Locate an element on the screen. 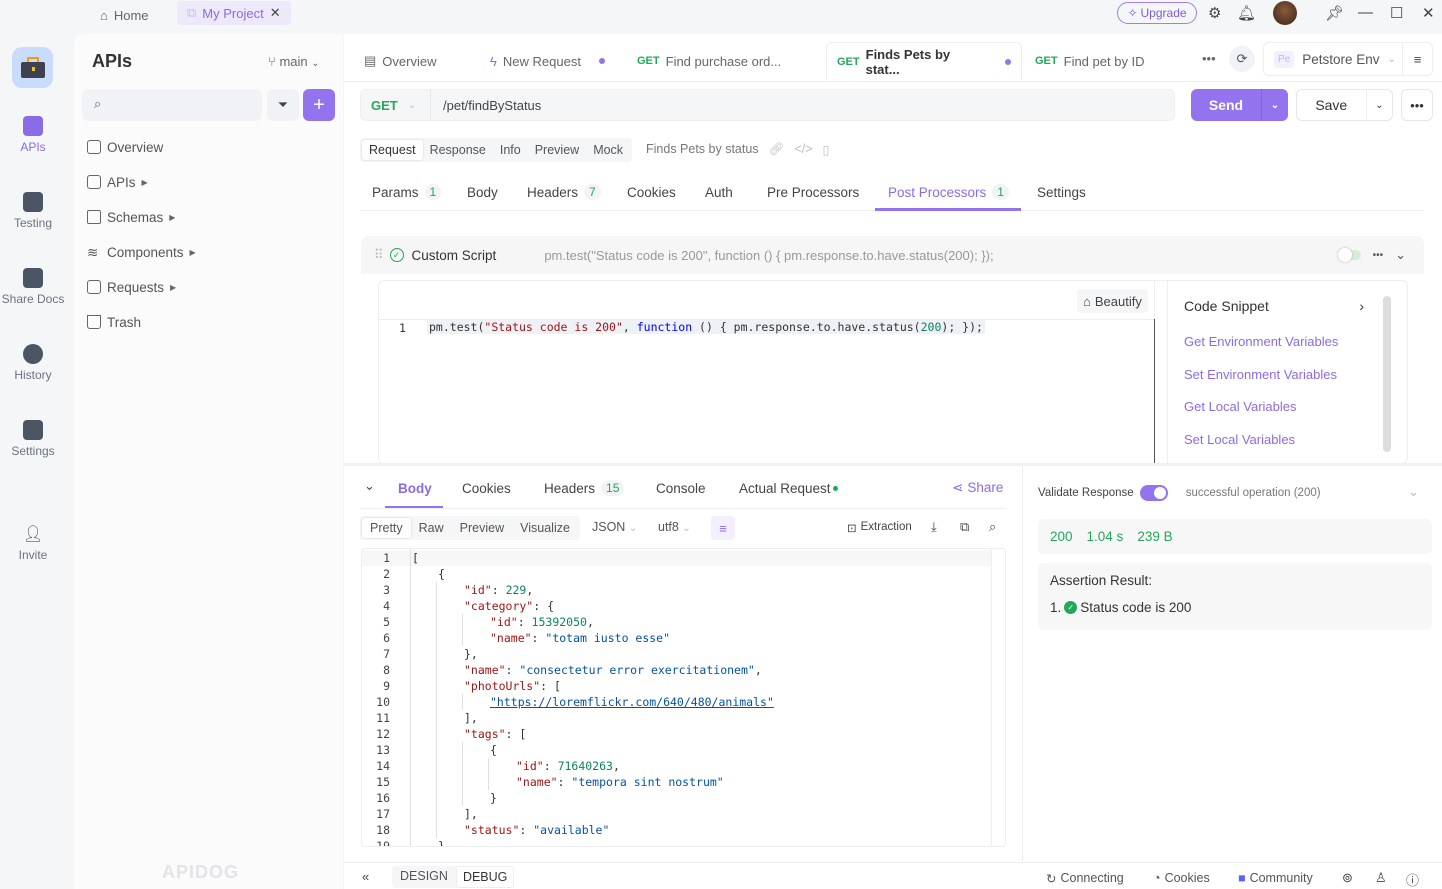 This screenshot has height=889, width=1442. collapse-icon: ⌄ is located at coordinates (369, 486).